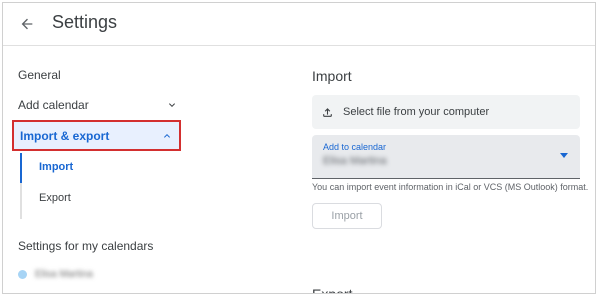 This screenshot has width=600, height=297. Describe the element at coordinates (65, 135) in the screenshot. I see `sidebar-item-label: Import & export` at that location.